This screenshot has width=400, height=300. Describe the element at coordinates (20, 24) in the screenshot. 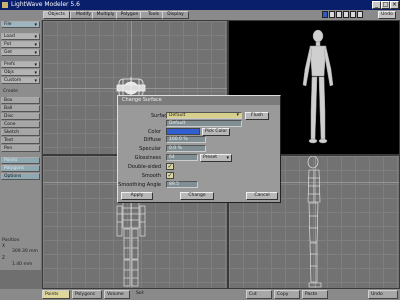

I see `file-menu: File` at that location.